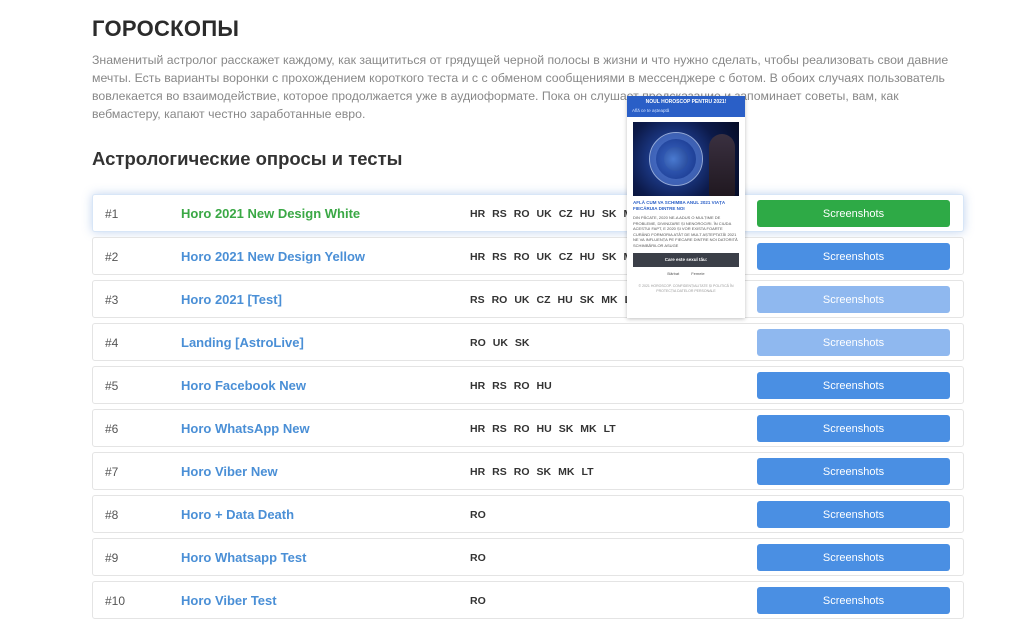  Describe the element at coordinates (722, 165) in the screenshot. I see `astrologer-image` at that location.